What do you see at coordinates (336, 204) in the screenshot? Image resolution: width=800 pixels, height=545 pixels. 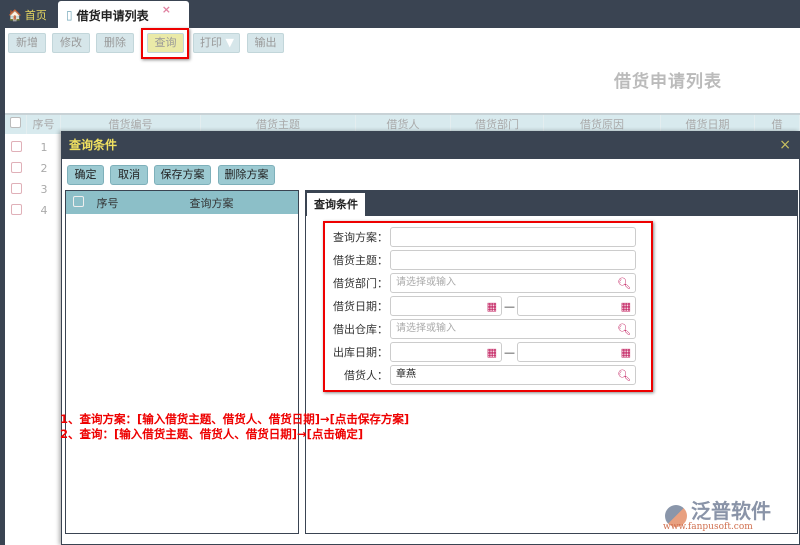 I see `tab-query-criteria: 查询条件` at bounding box center [336, 204].